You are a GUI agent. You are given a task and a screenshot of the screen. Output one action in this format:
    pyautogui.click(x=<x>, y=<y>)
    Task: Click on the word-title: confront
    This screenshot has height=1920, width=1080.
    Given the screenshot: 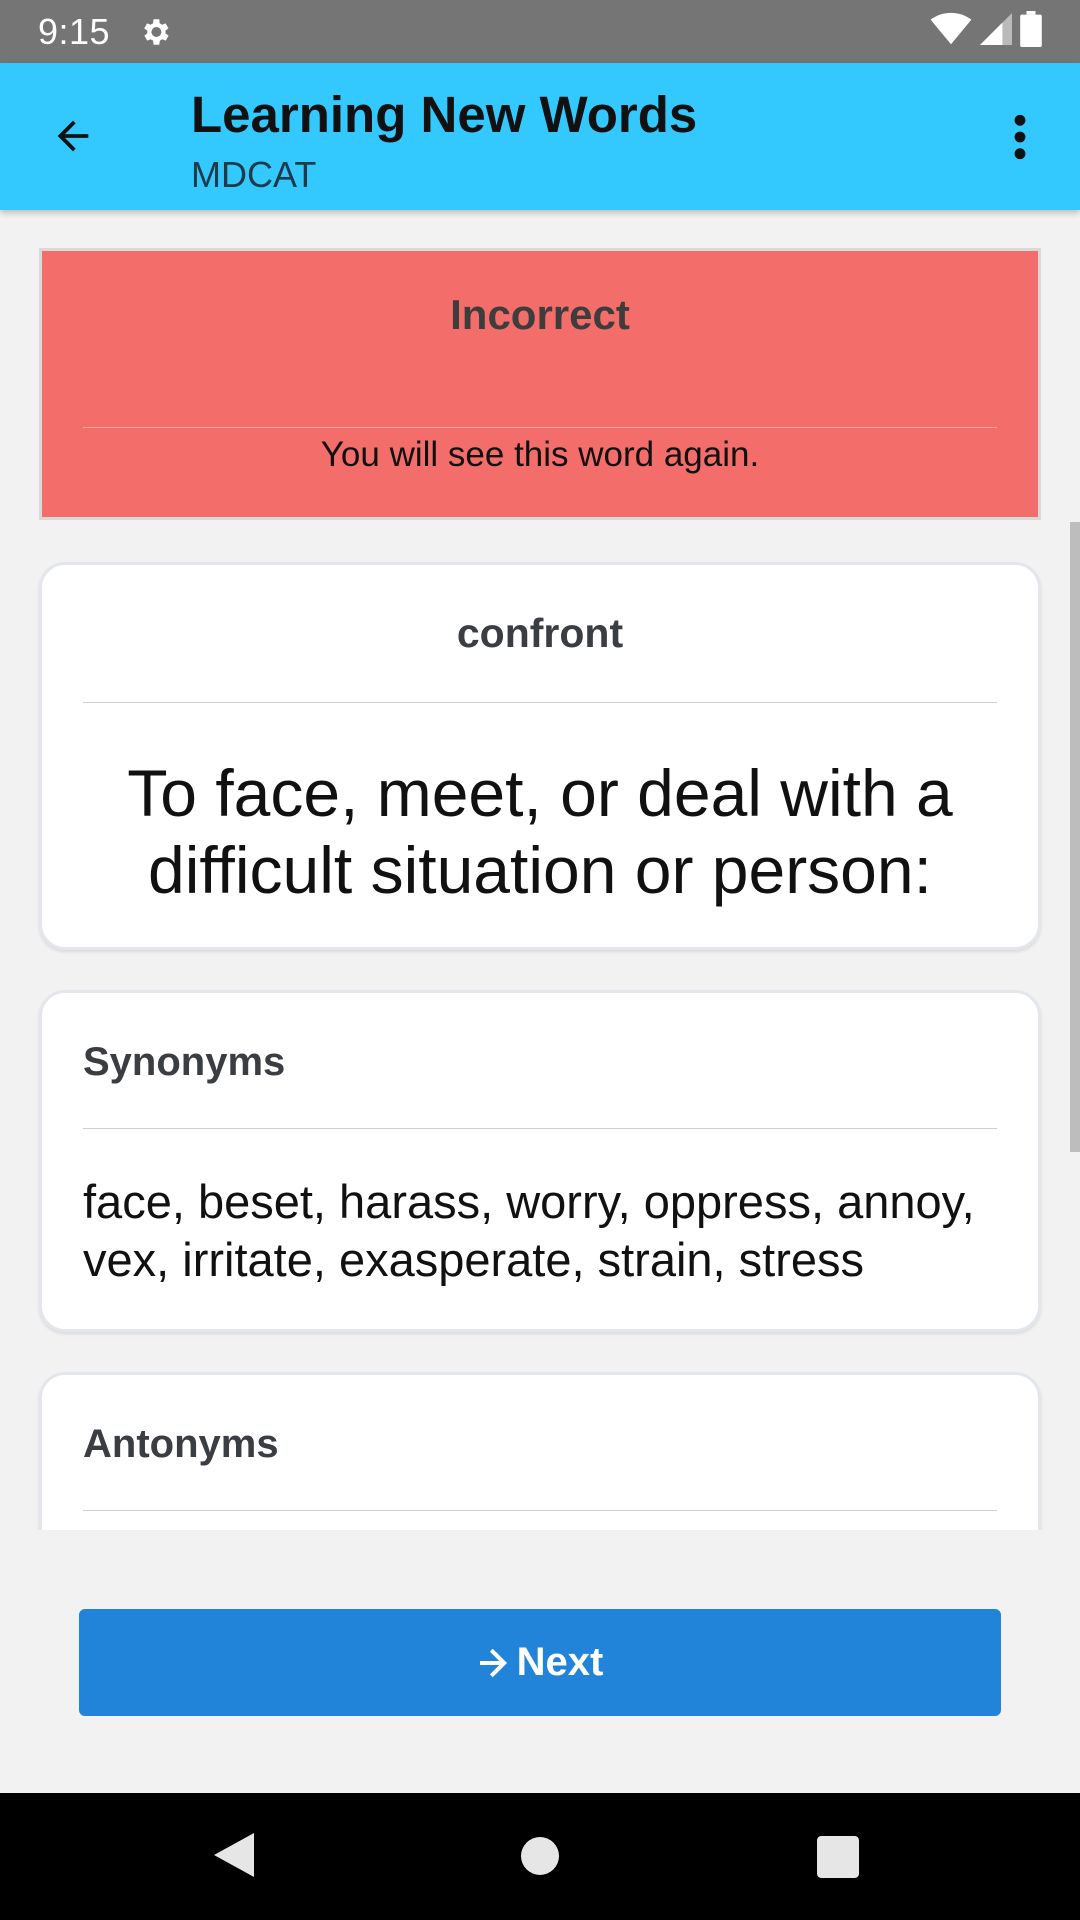 What is the action you would take?
    pyautogui.click(x=540, y=633)
    